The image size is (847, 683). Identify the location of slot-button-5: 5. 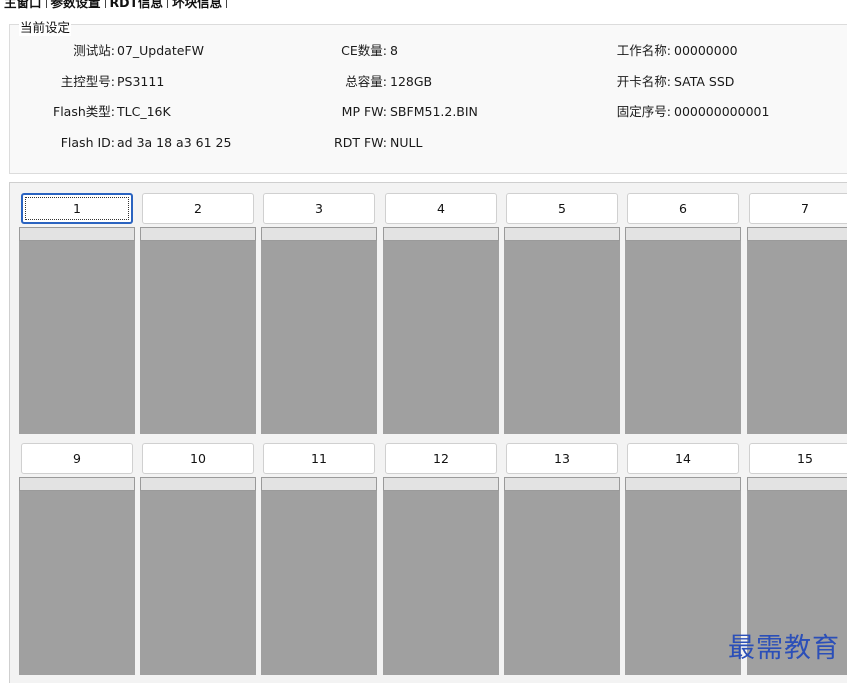
(562, 208).